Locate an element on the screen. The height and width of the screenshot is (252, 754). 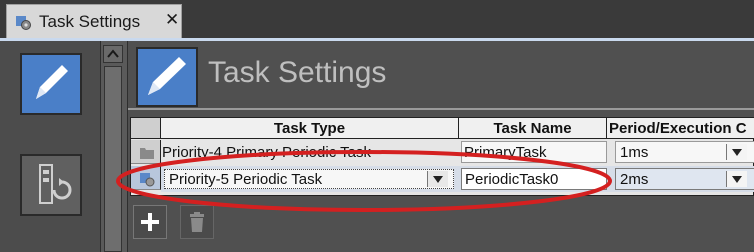
sync-view-button is located at coordinates (51, 185).